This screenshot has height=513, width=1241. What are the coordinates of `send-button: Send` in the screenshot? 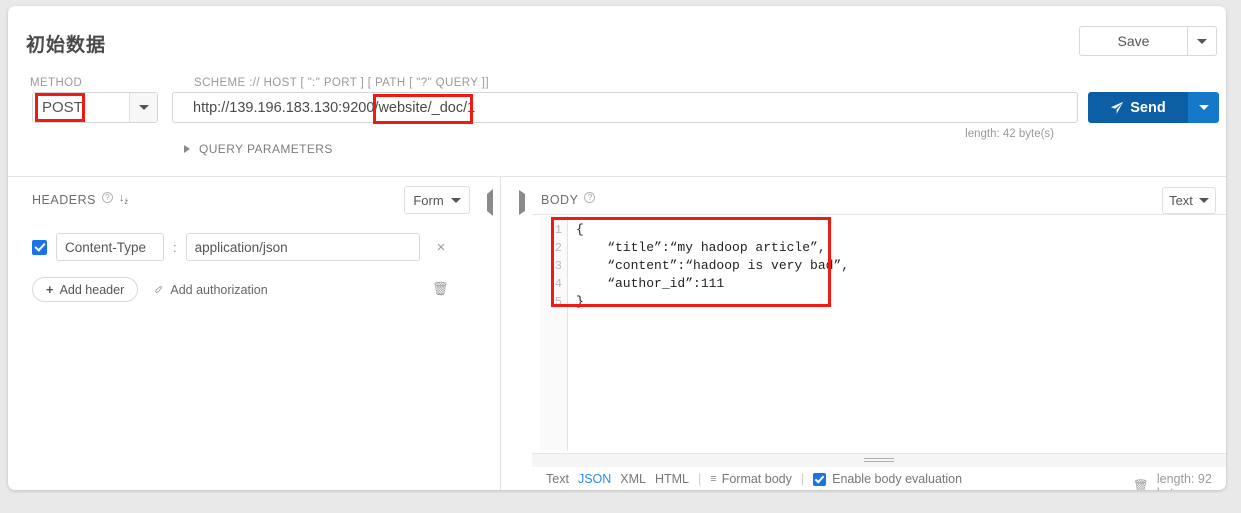 It's located at (1138, 107).